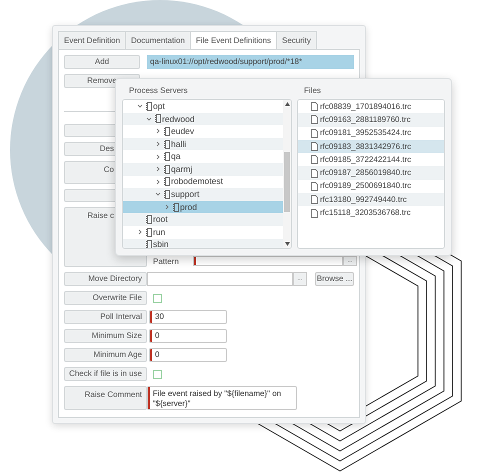 Image resolution: width=502 pixels, height=476 pixels. What do you see at coordinates (312, 91) in the screenshot?
I see `panel-title: Files` at bounding box center [312, 91].